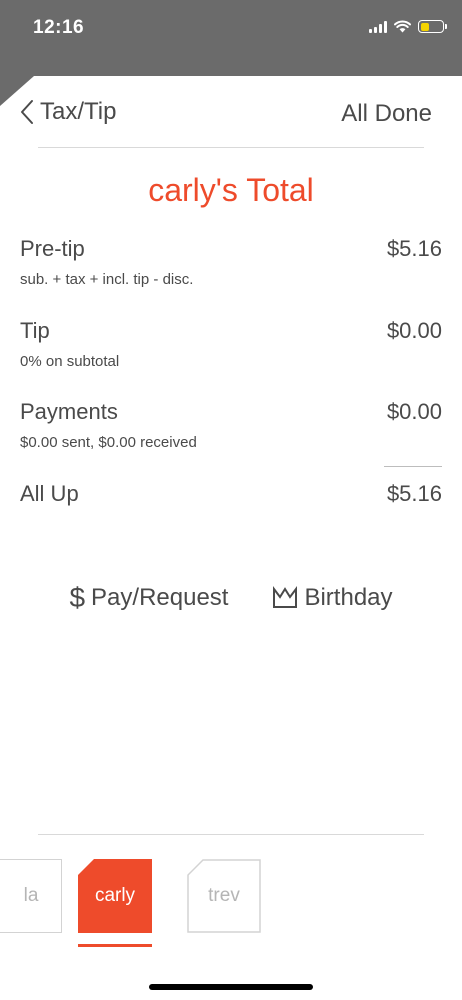 The height and width of the screenshot is (1000, 462). What do you see at coordinates (52, 248) in the screenshot?
I see `row-label: Pre-tip` at bounding box center [52, 248].